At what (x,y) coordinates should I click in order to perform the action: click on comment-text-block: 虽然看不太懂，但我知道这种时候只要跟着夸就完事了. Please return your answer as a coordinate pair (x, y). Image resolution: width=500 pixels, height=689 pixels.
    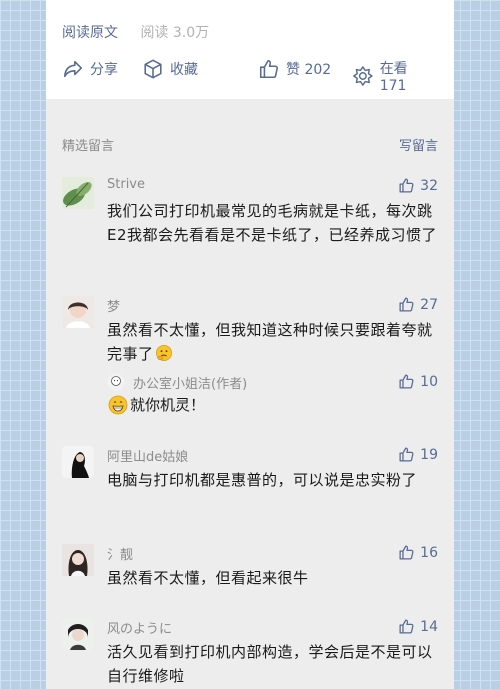
    Looking at the image, I should click on (272, 342).